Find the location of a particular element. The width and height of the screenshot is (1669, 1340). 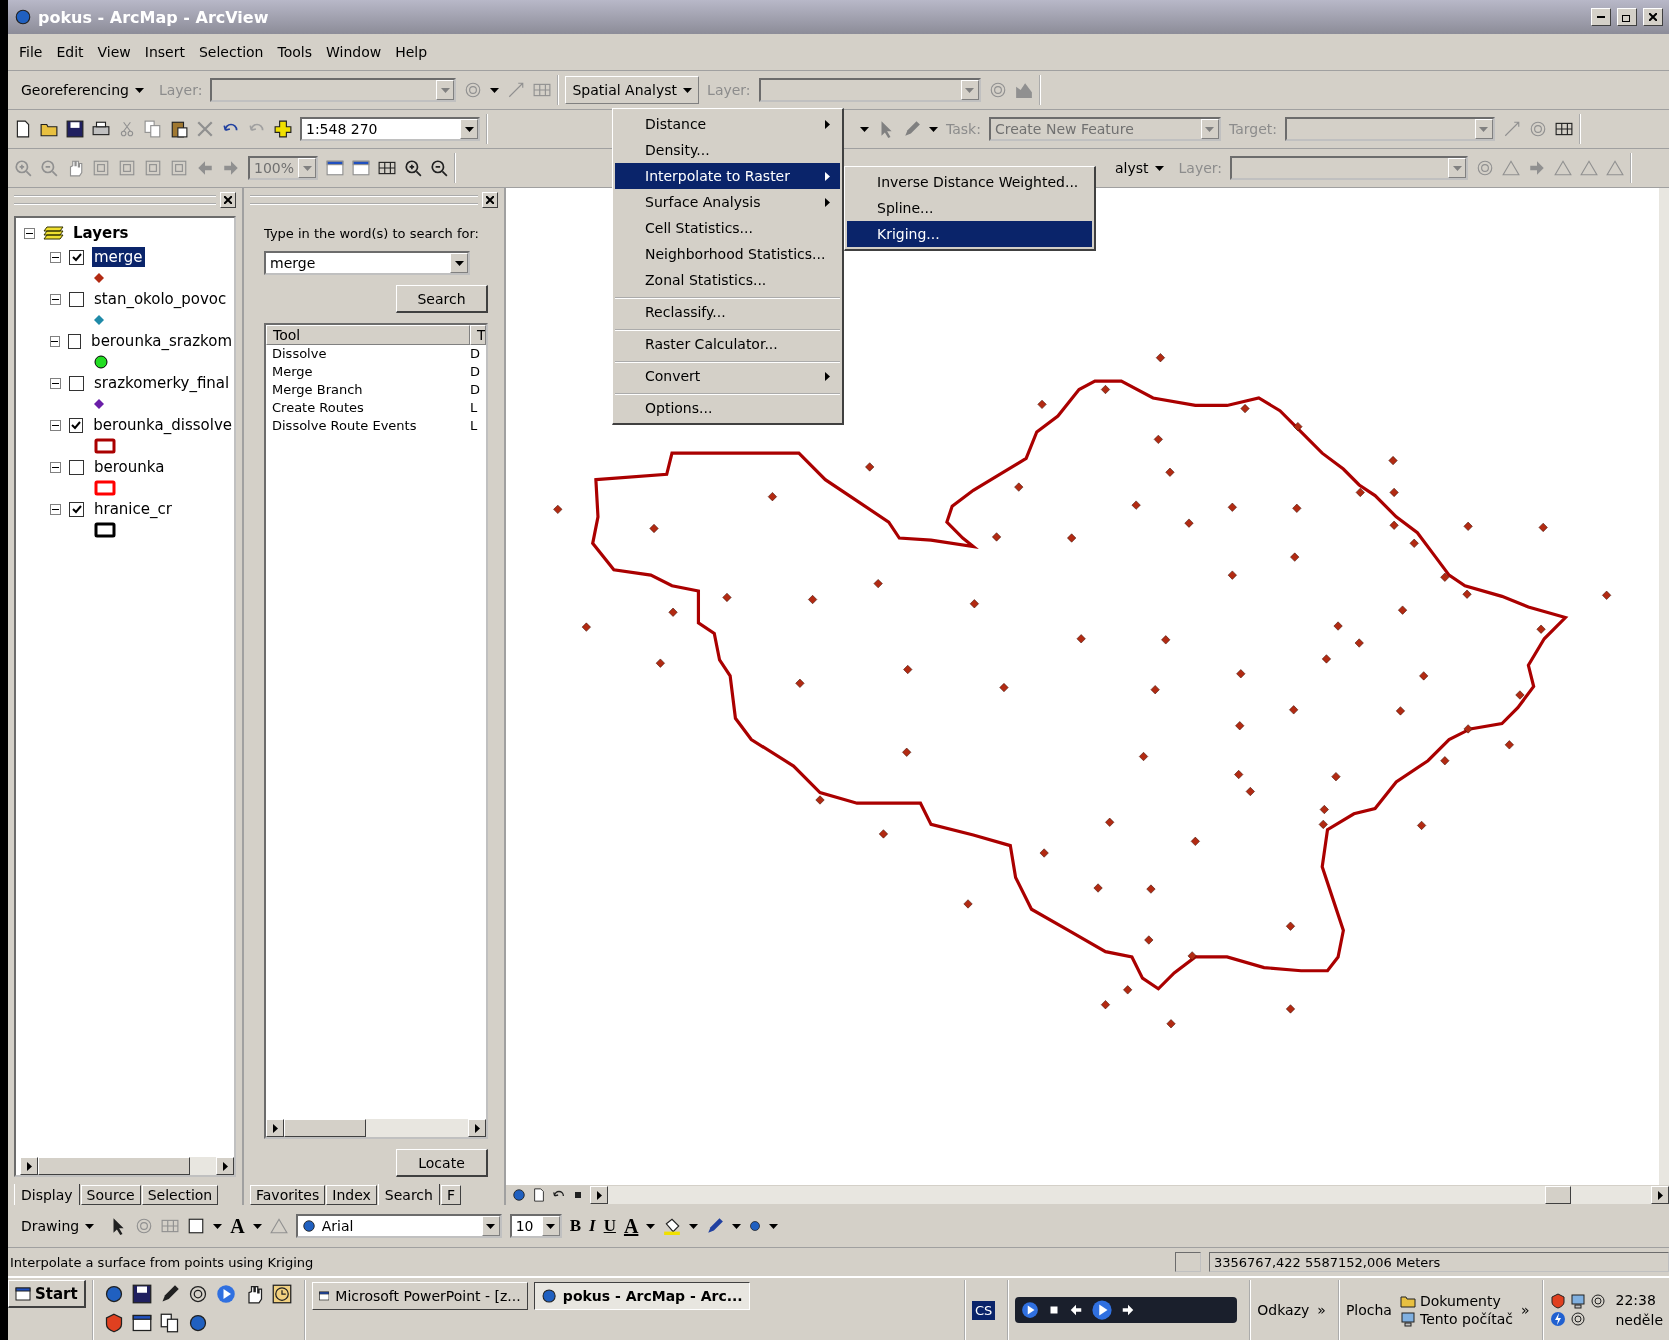

font-dropdown: Arial is located at coordinates (398, 1226).